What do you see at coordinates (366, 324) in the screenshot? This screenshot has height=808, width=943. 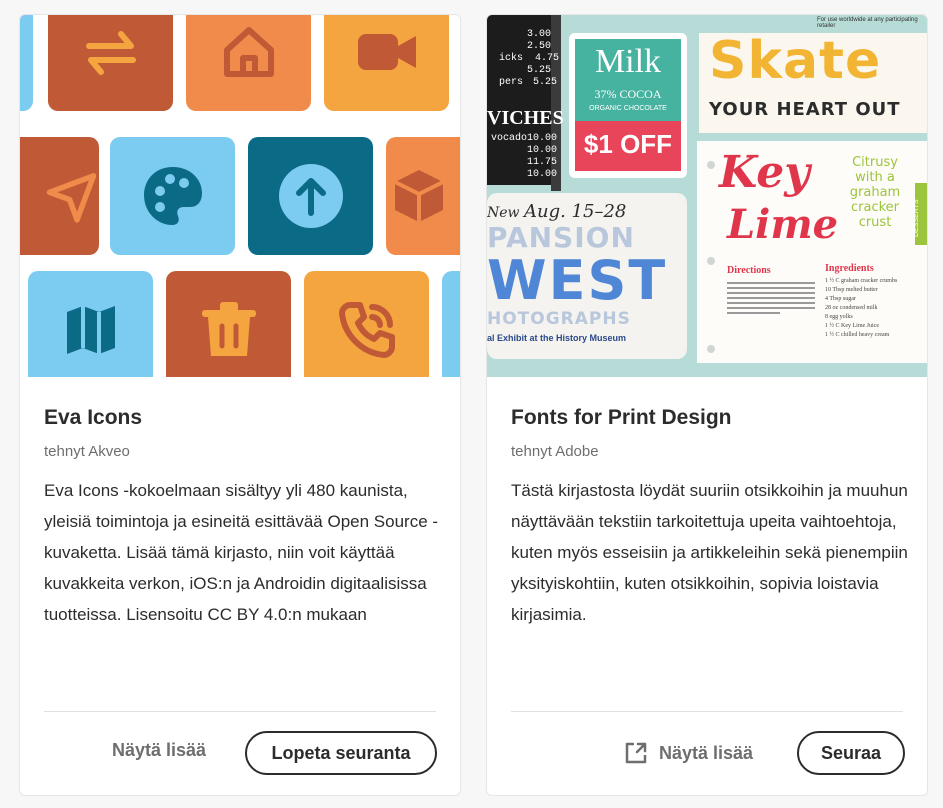 I see `phone-call-icon` at bounding box center [366, 324].